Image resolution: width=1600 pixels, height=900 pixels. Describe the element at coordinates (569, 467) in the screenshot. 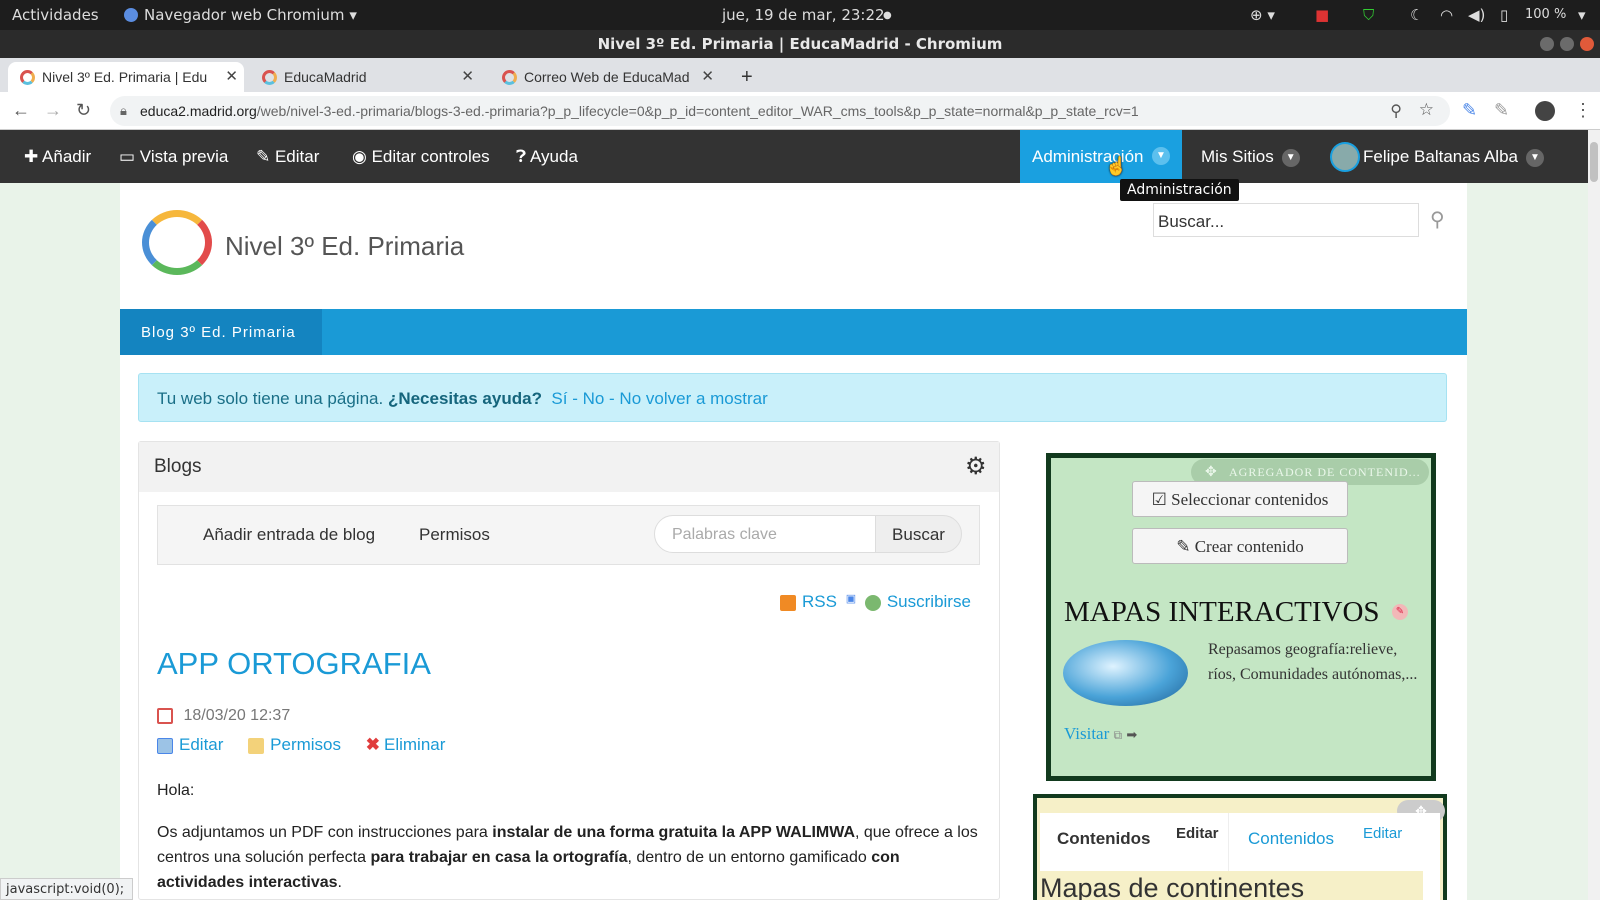

I see `blogs-portlet-header: Blogs ⚙` at that location.